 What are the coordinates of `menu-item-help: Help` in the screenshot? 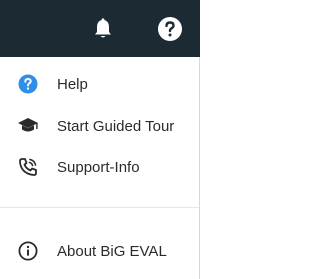 It's located at (99, 84).